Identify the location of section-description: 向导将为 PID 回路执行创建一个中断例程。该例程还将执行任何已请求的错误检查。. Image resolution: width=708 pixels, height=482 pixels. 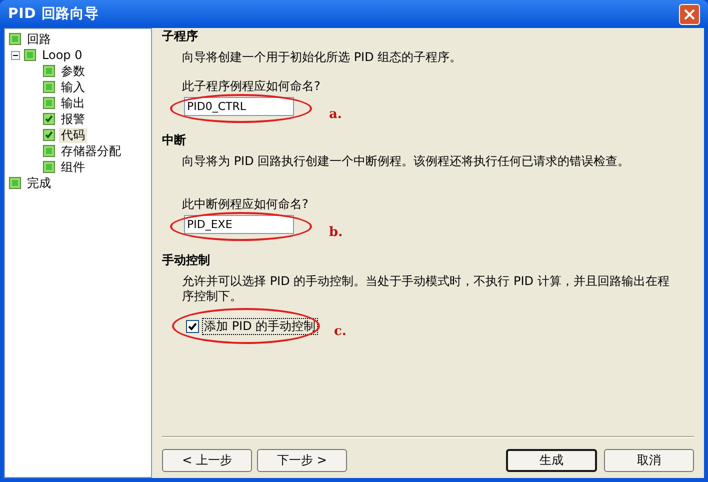
(406, 161).